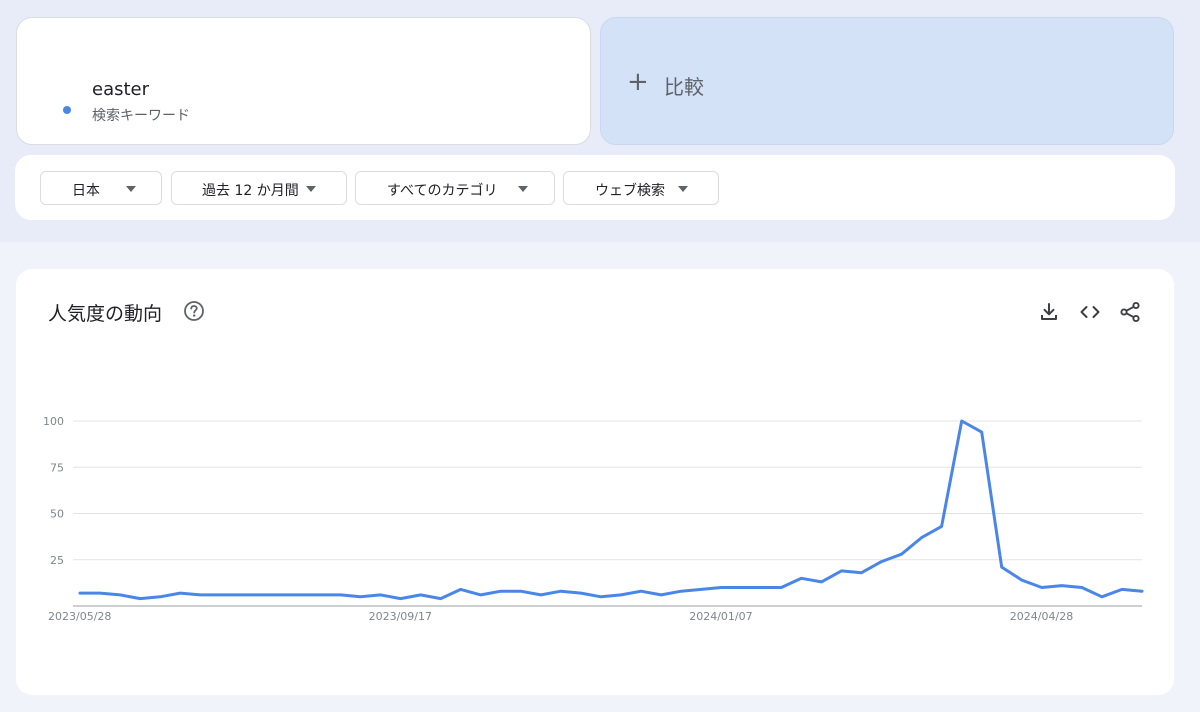 This screenshot has width=1200, height=712. I want to click on region-filter: 日本, so click(101, 188).